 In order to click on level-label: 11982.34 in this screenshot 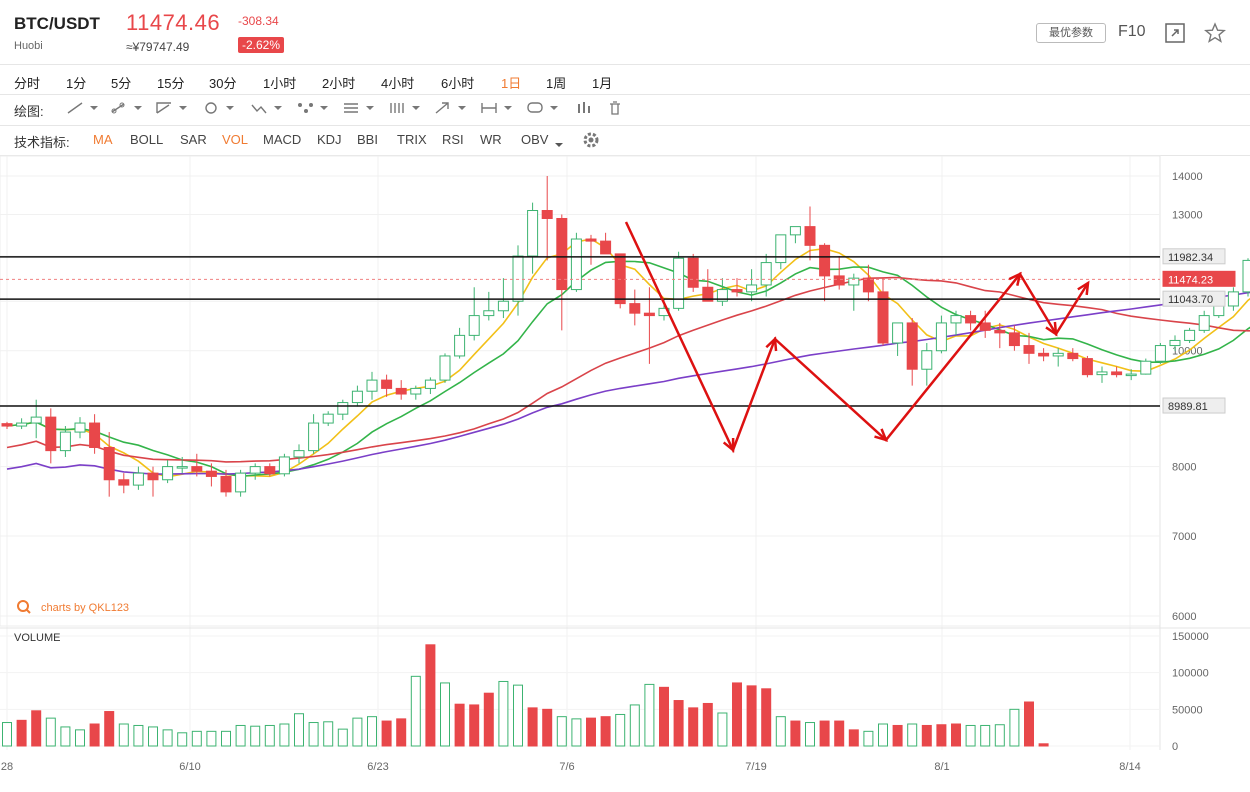, I will do `click(1190, 258)`.